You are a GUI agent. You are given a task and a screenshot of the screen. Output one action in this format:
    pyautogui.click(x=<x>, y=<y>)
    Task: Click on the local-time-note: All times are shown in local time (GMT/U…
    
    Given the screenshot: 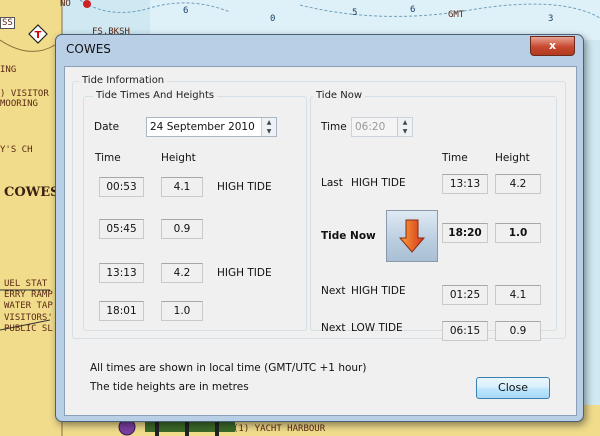 What is the action you would take?
    pyautogui.click(x=228, y=368)
    